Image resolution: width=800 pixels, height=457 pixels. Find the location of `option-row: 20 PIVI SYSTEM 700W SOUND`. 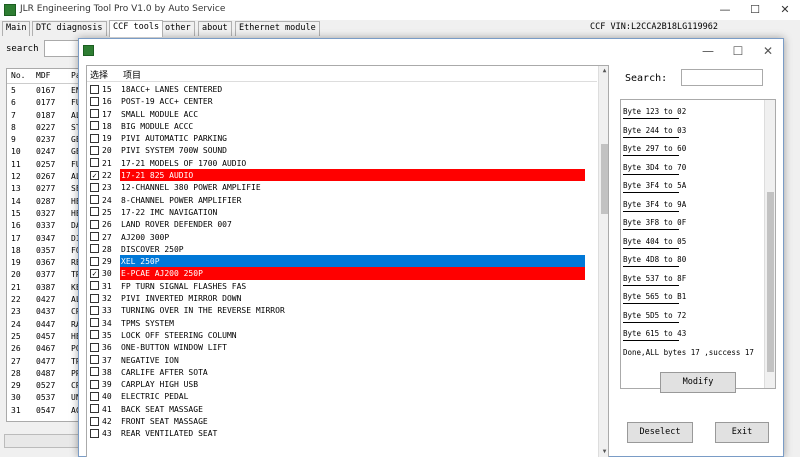

option-row: 20 PIVI SYSTEM 700W SOUND is located at coordinates (343, 150).